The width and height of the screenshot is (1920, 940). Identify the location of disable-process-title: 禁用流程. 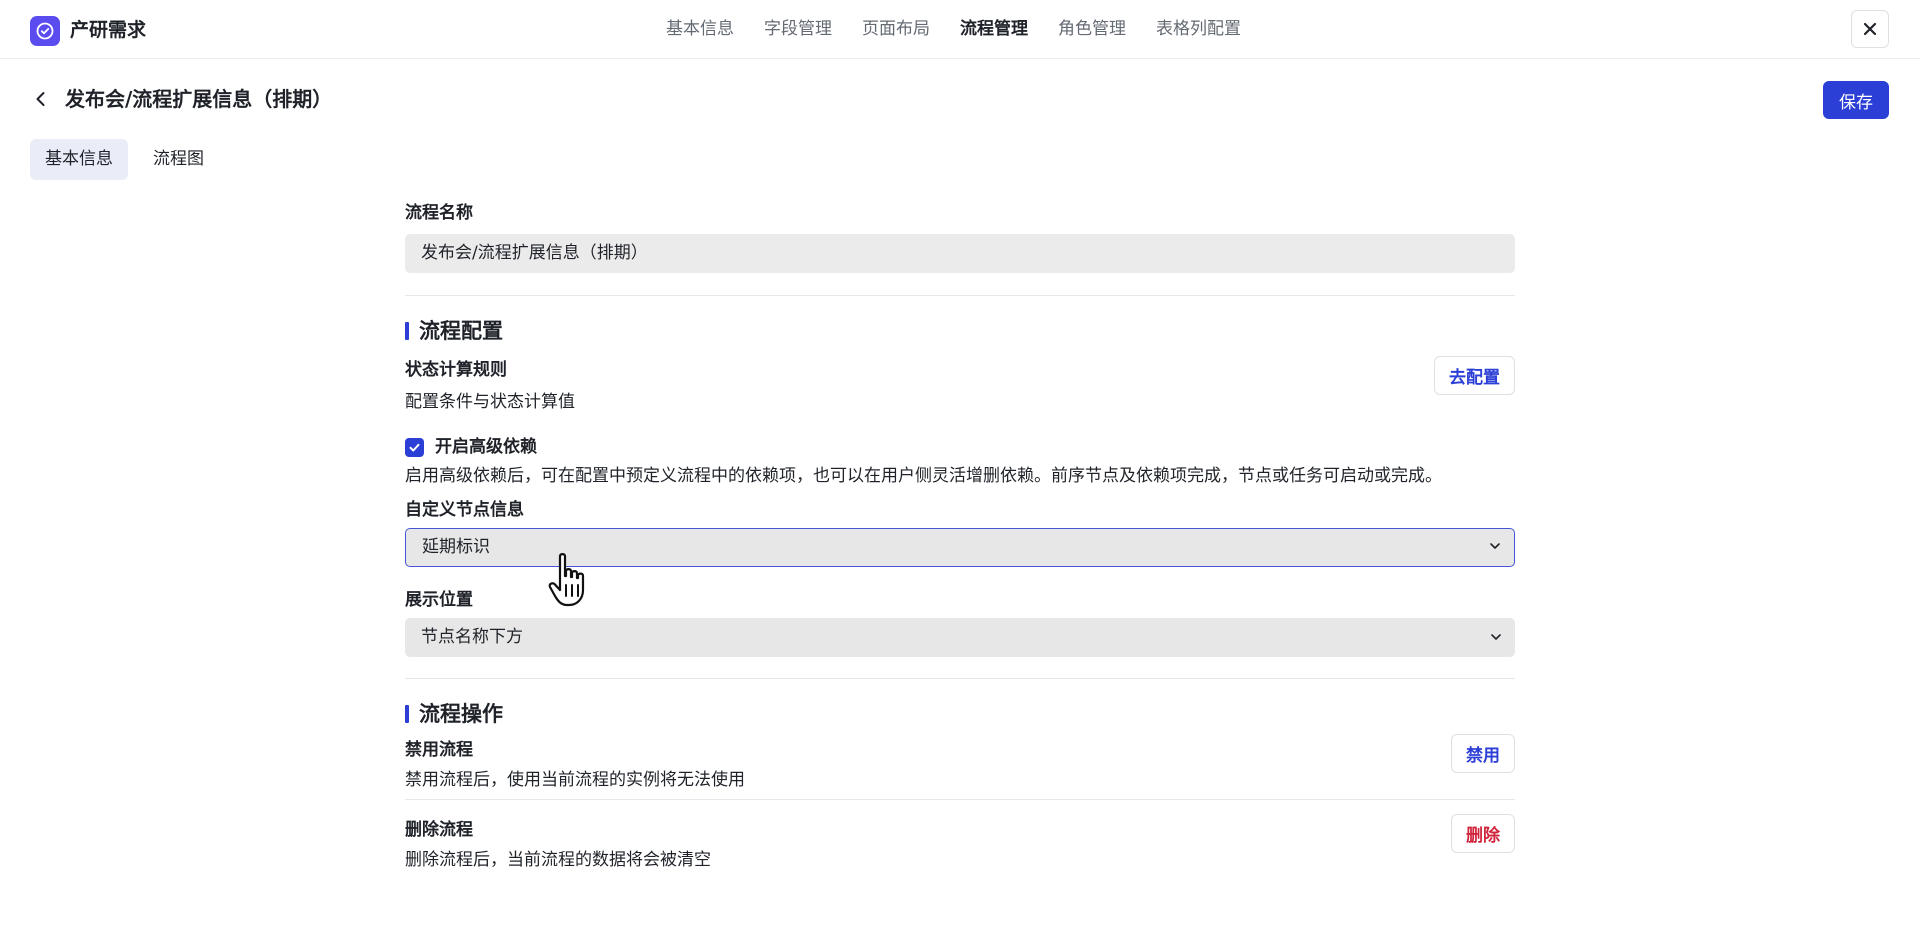
(439, 750).